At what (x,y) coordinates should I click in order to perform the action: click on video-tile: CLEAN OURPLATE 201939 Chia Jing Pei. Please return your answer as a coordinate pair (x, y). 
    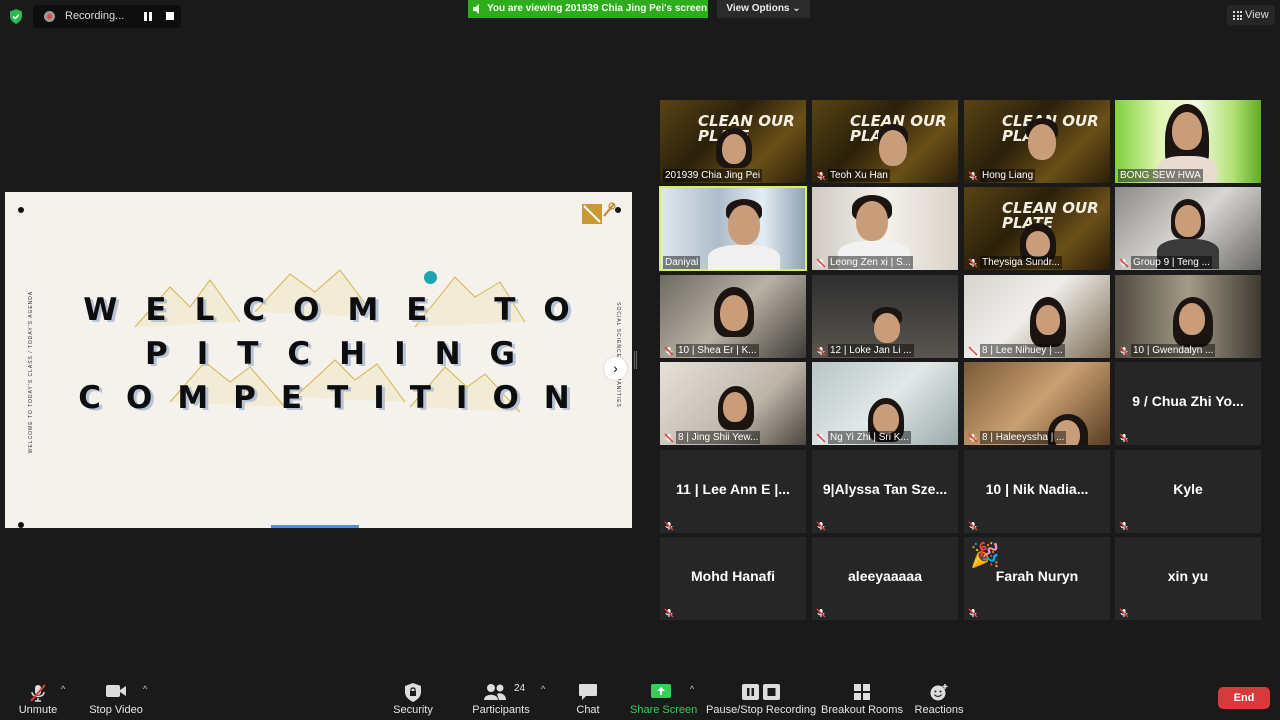
    Looking at the image, I should click on (733, 141).